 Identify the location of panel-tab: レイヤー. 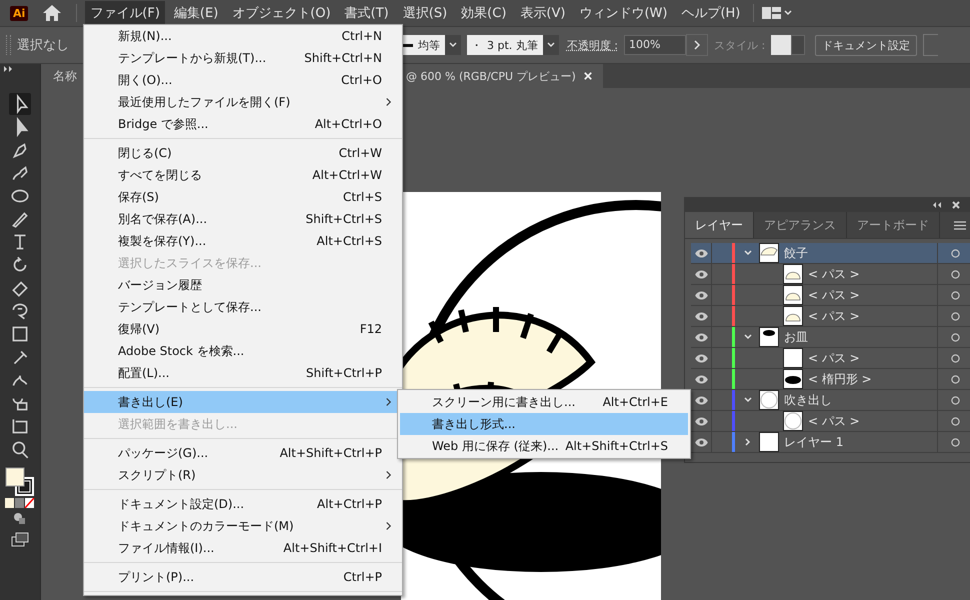
(719, 225).